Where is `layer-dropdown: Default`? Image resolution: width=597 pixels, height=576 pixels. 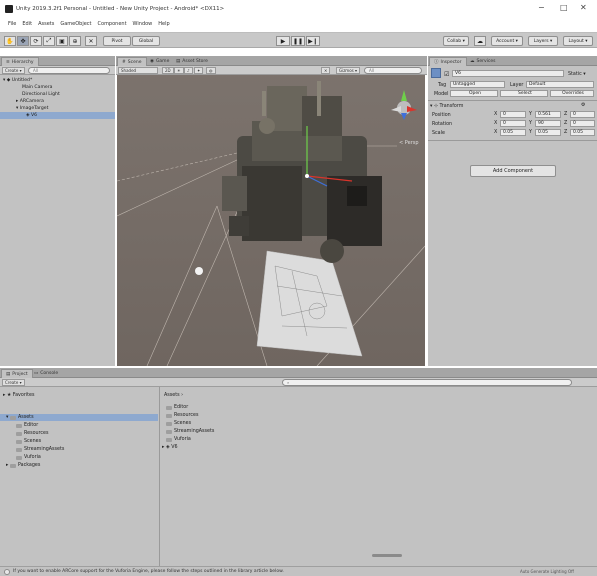 layer-dropdown: Default is located at coordinates (560, 84).